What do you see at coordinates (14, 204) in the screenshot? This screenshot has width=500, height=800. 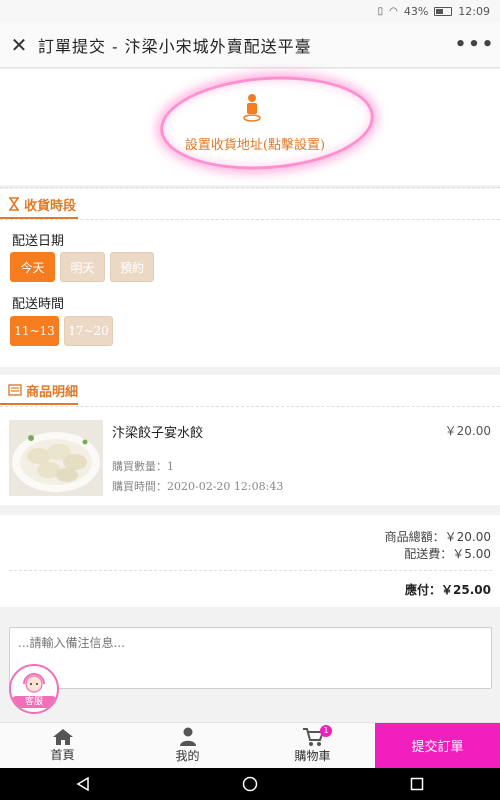 I see `hourglass-icon` at bounding box center [14, 204].